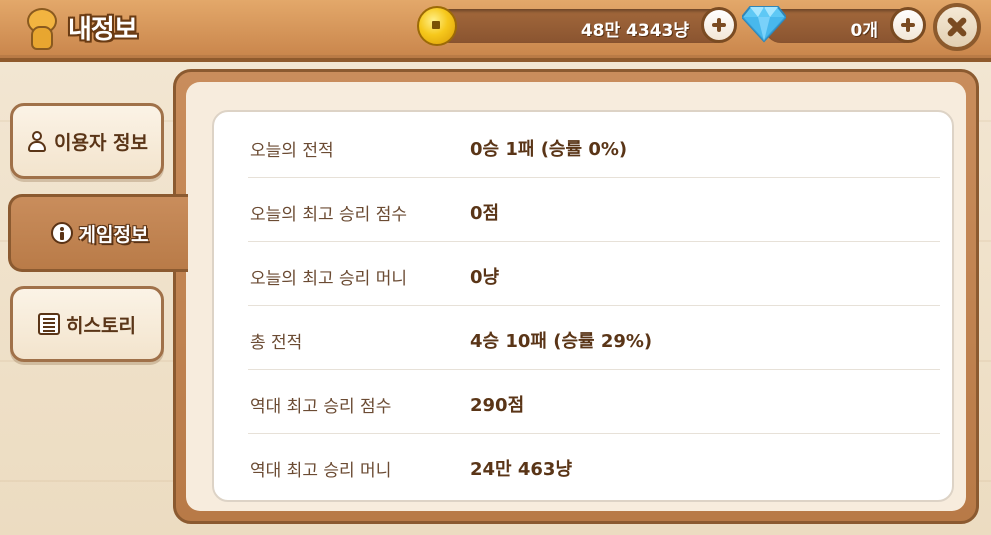 The height and width of the screenshot is (535, 991). Describe the element at coordinates (113, 234) in the screenshot. I see `tab-game-info-label: 게임정보` at that location.